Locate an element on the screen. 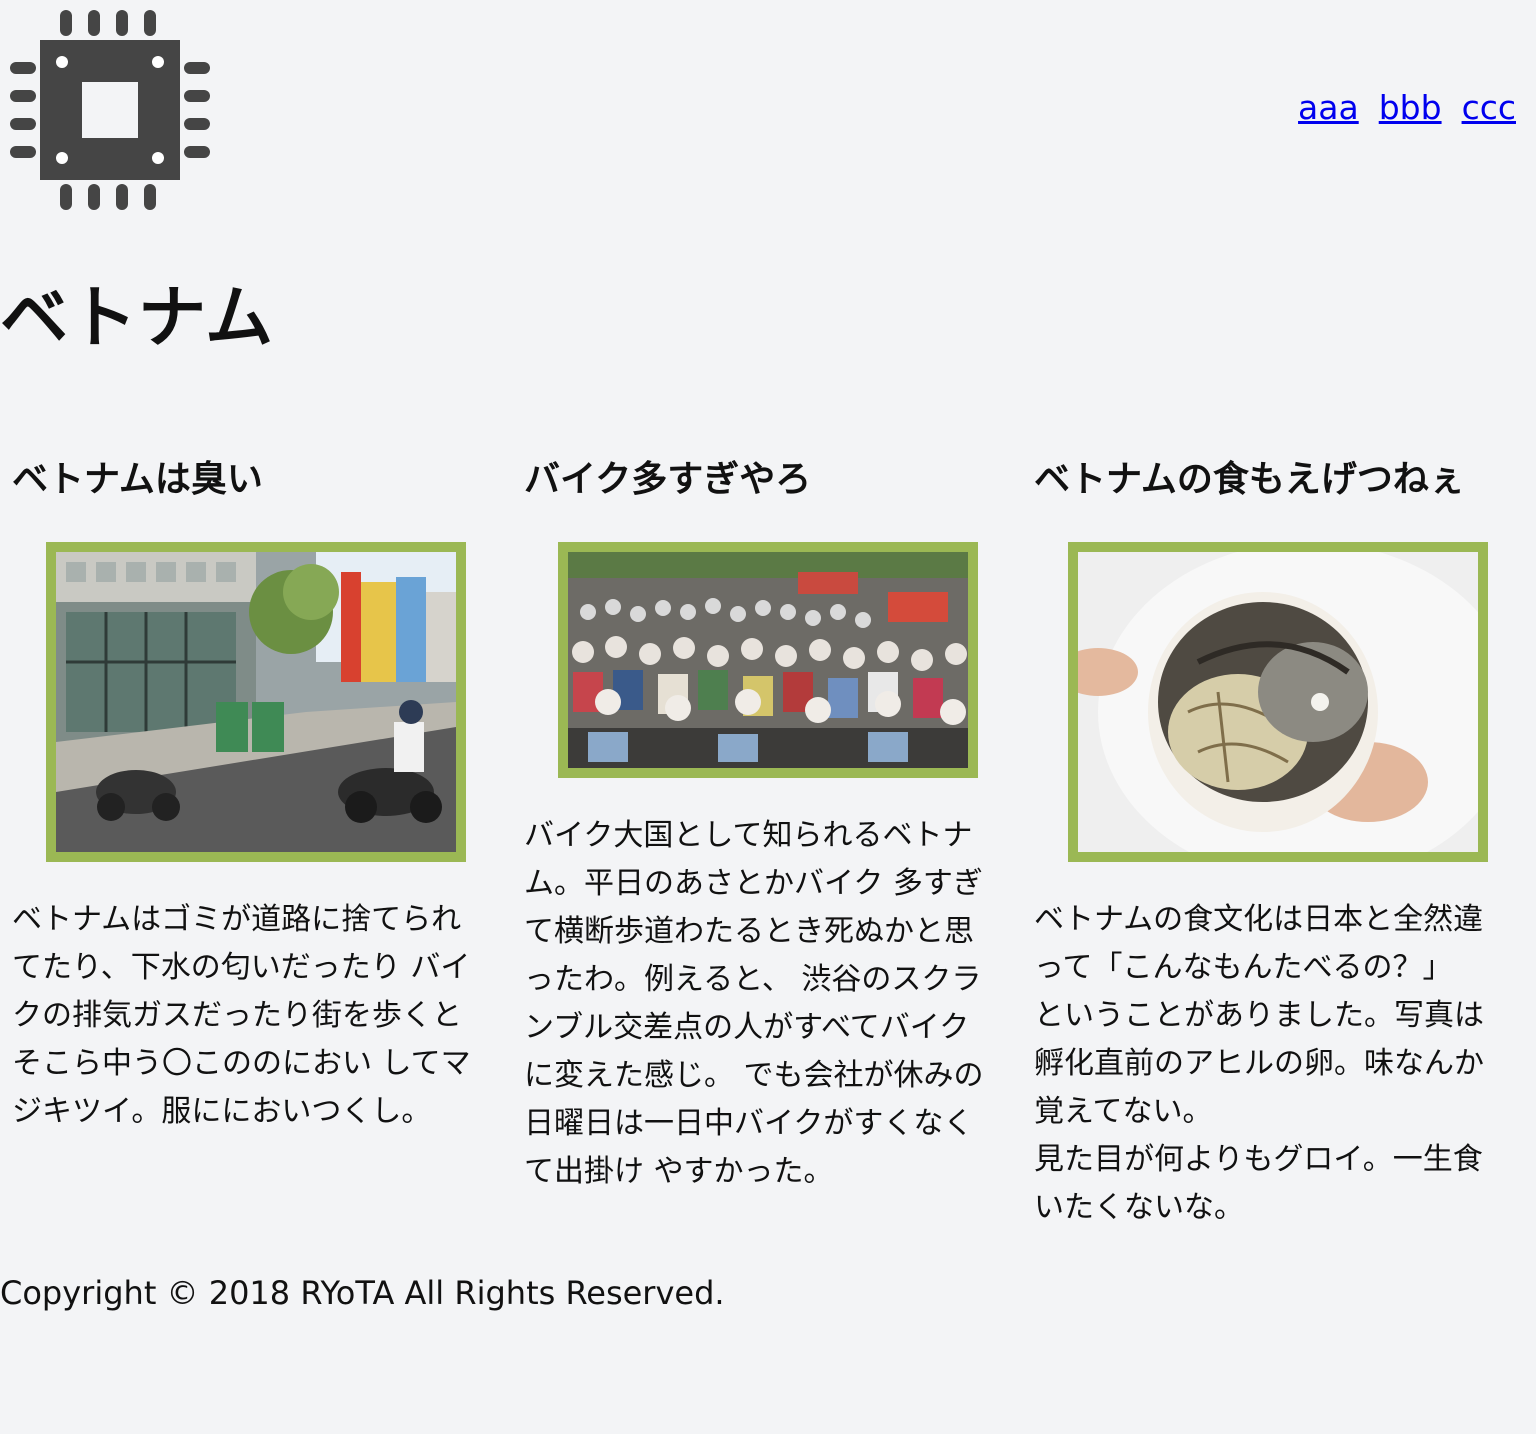  nav-link-ccc: ccc is located at coordinates (1489, 107).